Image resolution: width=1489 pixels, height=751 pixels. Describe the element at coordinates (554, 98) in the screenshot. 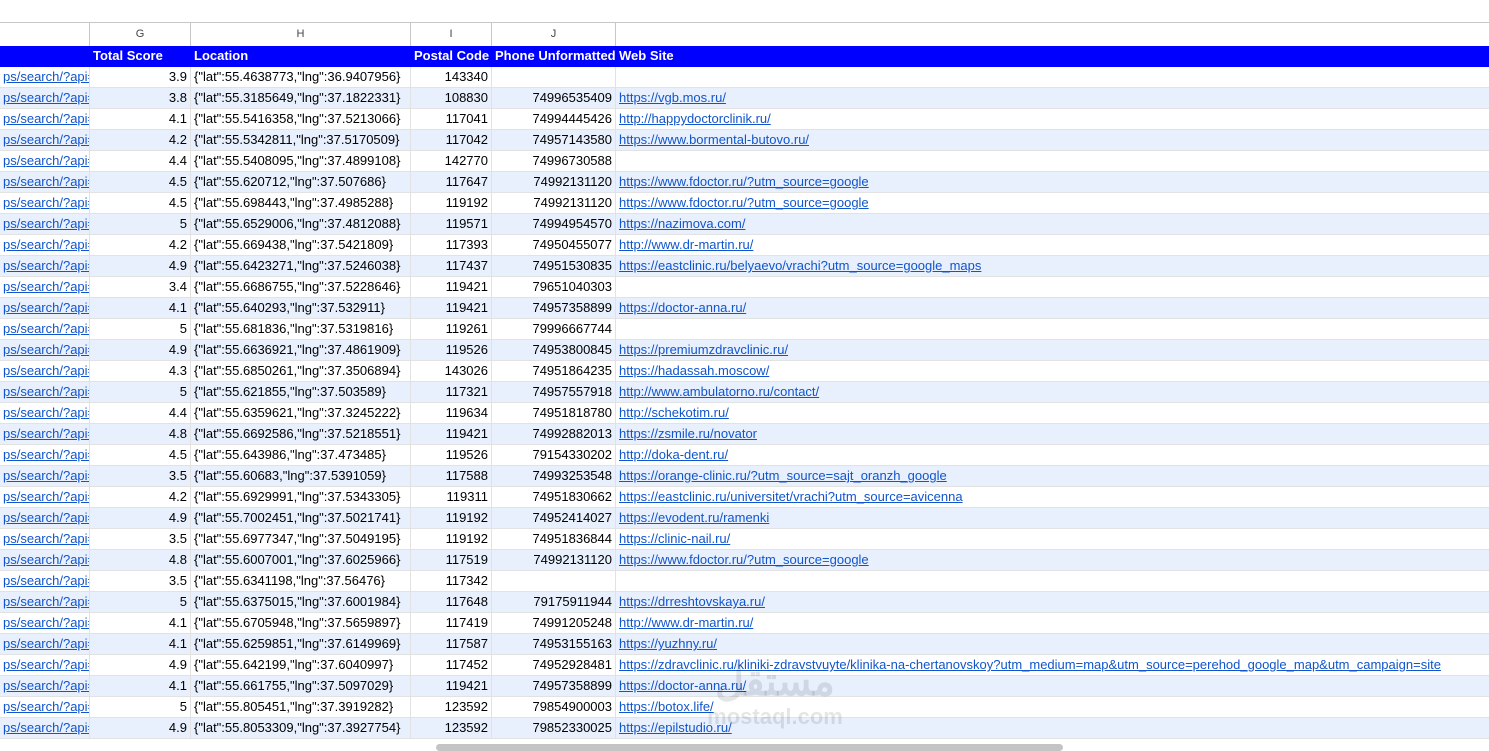

I see `phone-cell: 74996535409` at that location.